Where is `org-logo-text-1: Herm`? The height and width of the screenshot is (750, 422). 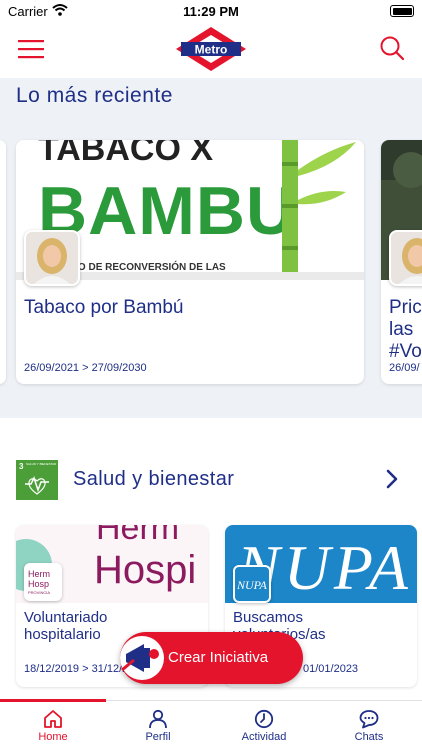 org-logo-text-1: Herm is located at coordinates (39, 574).